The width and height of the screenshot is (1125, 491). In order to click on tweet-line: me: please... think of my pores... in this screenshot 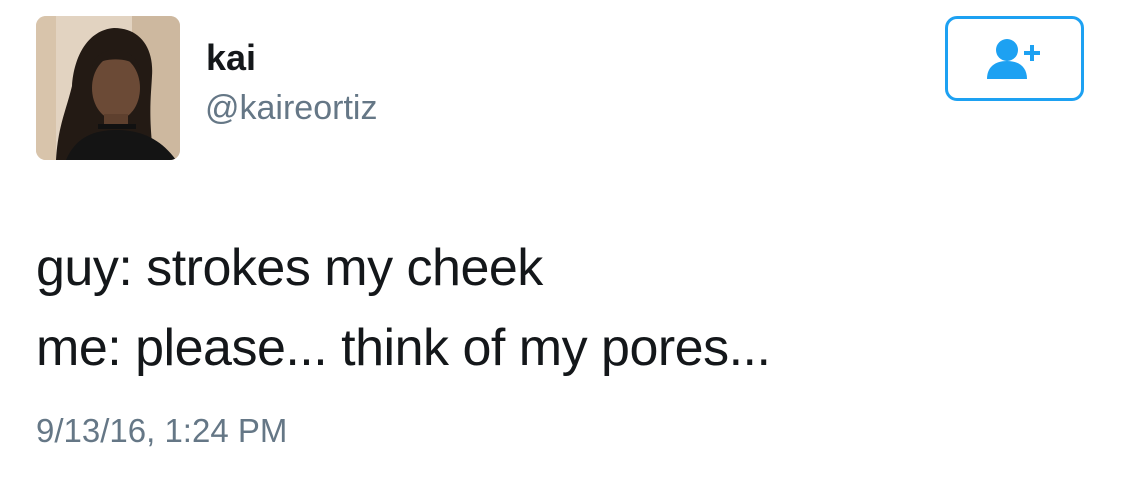, I will do `click(403, 348)`.